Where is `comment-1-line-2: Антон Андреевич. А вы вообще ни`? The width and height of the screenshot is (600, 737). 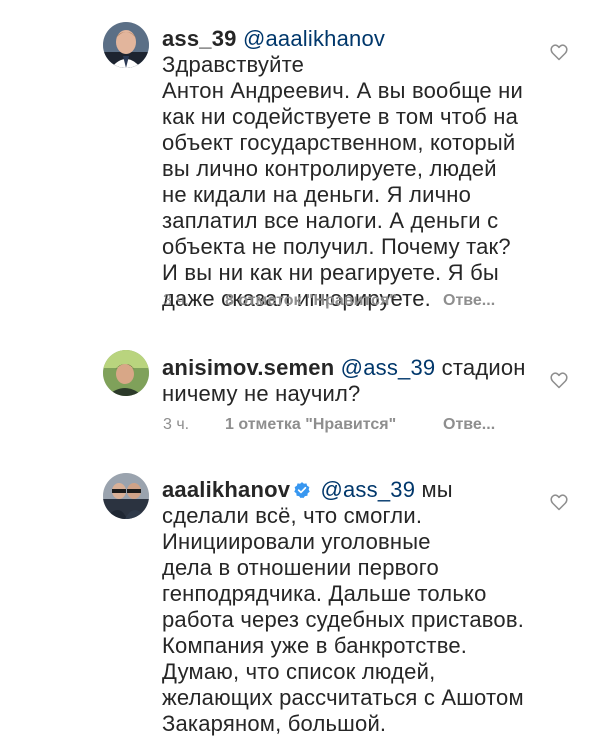
comment-1-line-2: Антон Андреевич. А вы вообще ни is located at coordinates (342, 90).